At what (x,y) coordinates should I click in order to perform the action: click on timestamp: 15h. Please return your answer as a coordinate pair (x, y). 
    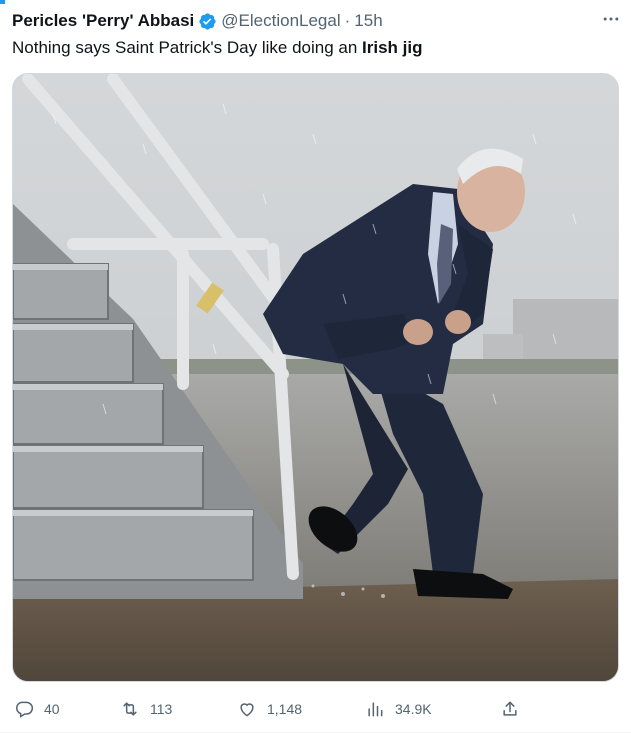
    Looking at the image, I should click on (368, 21).